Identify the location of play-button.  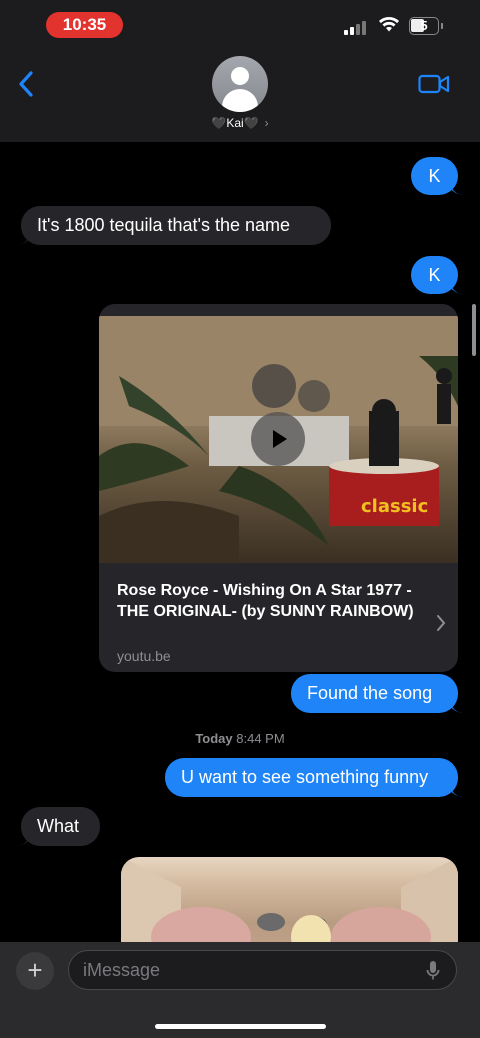
(278, 439).